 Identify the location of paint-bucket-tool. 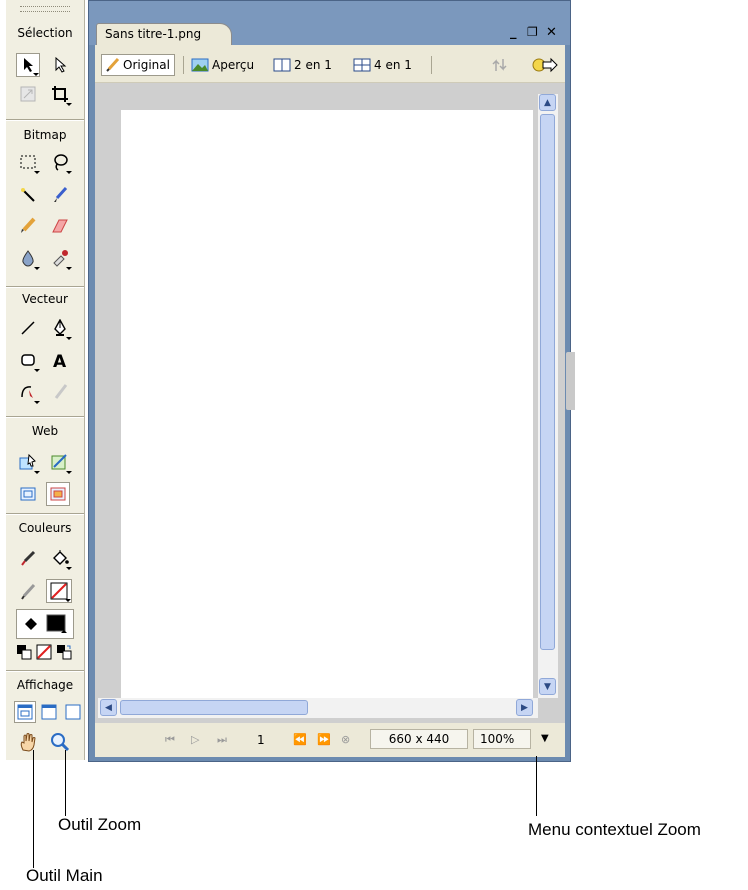
(60, 558).